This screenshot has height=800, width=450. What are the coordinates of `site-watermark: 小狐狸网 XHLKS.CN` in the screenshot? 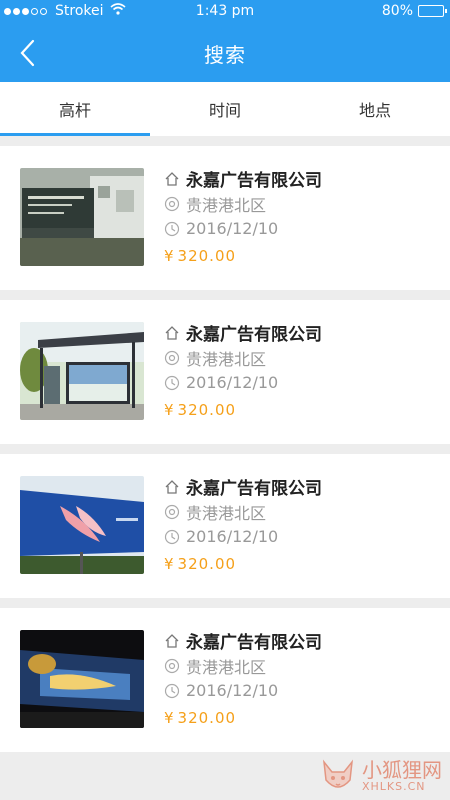 It's located at (380, 776).